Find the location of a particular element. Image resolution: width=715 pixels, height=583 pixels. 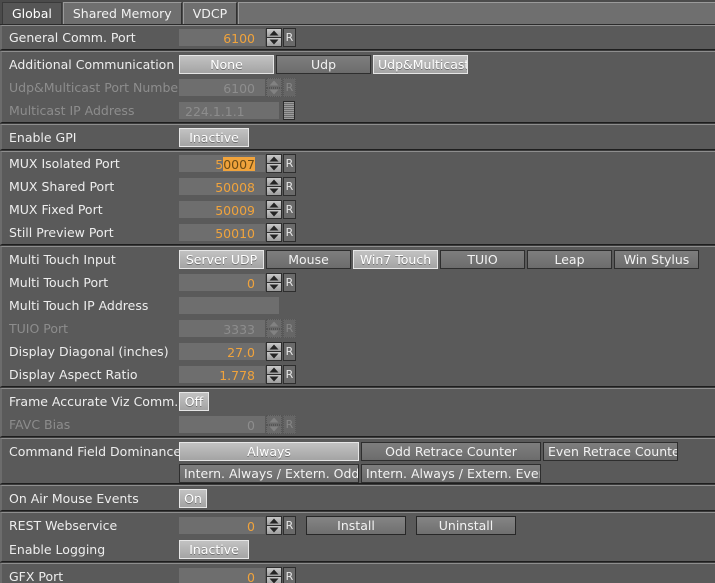

mux-shared-port-input: 50008 is located at coordinates (222, 186).